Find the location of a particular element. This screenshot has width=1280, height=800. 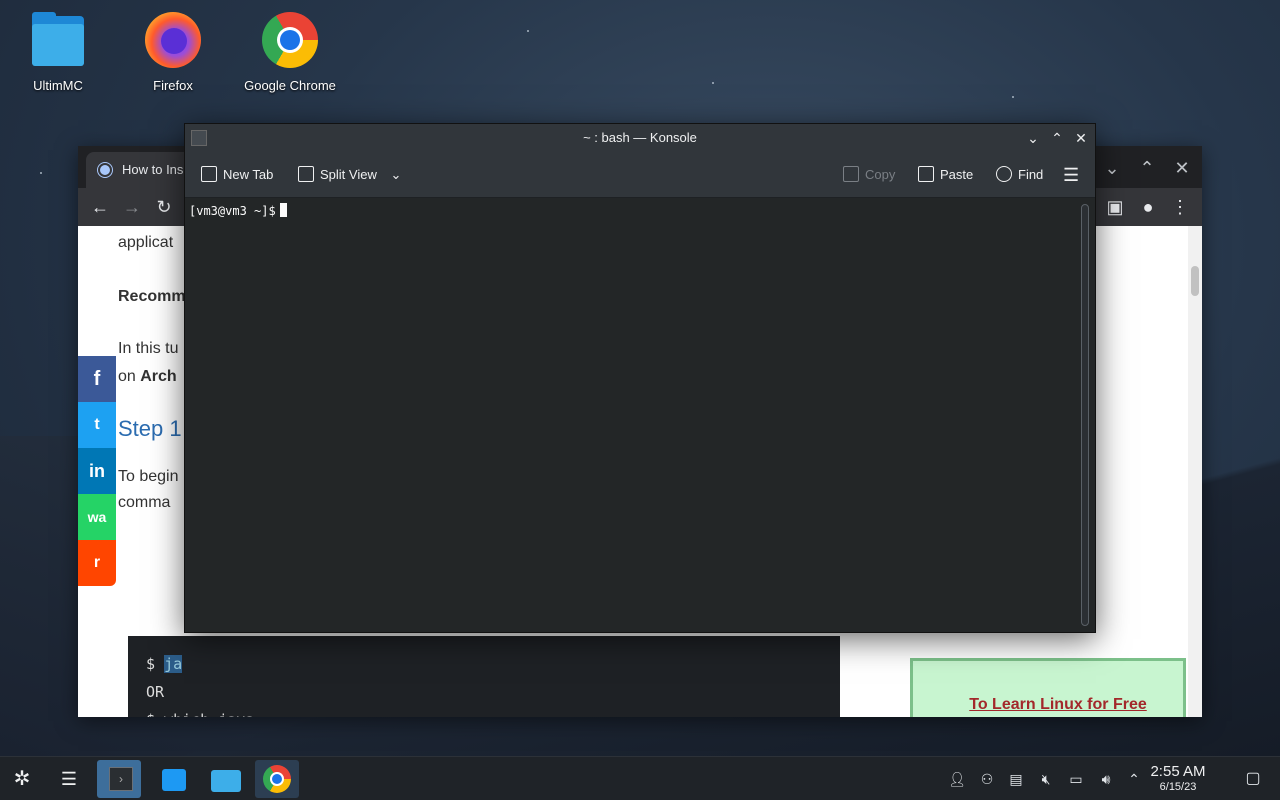

desktop-icon-label: UltimMC is located at coordinates (58, 85).